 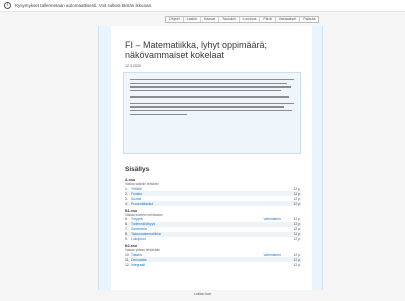 What do you see at coordinates (210, 260) in the screenshot?
I see `toc-item-link: Derivaatta` at bounding box center [210, 260].